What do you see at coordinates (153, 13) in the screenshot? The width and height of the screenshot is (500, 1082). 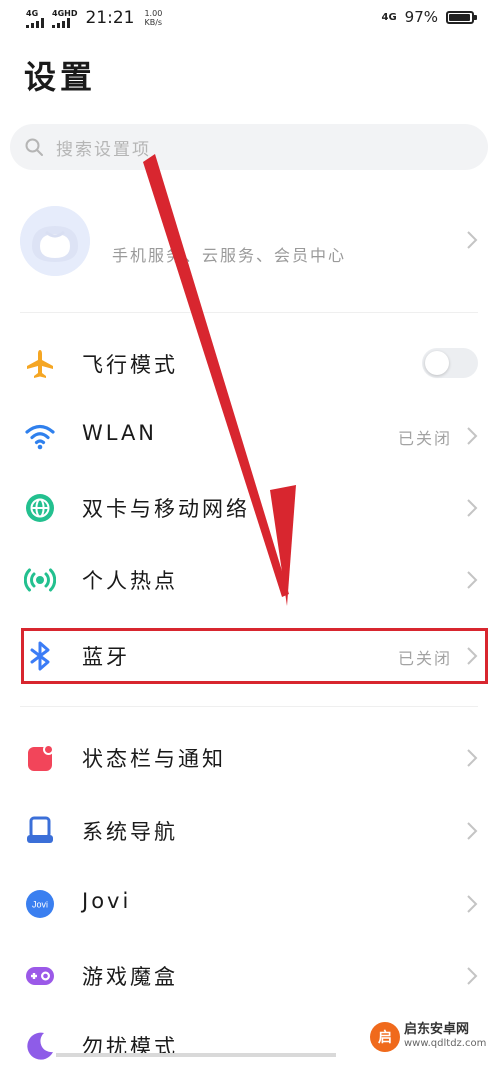 I see `net-speed-value: 1.00` at bounding box center [153, 13].